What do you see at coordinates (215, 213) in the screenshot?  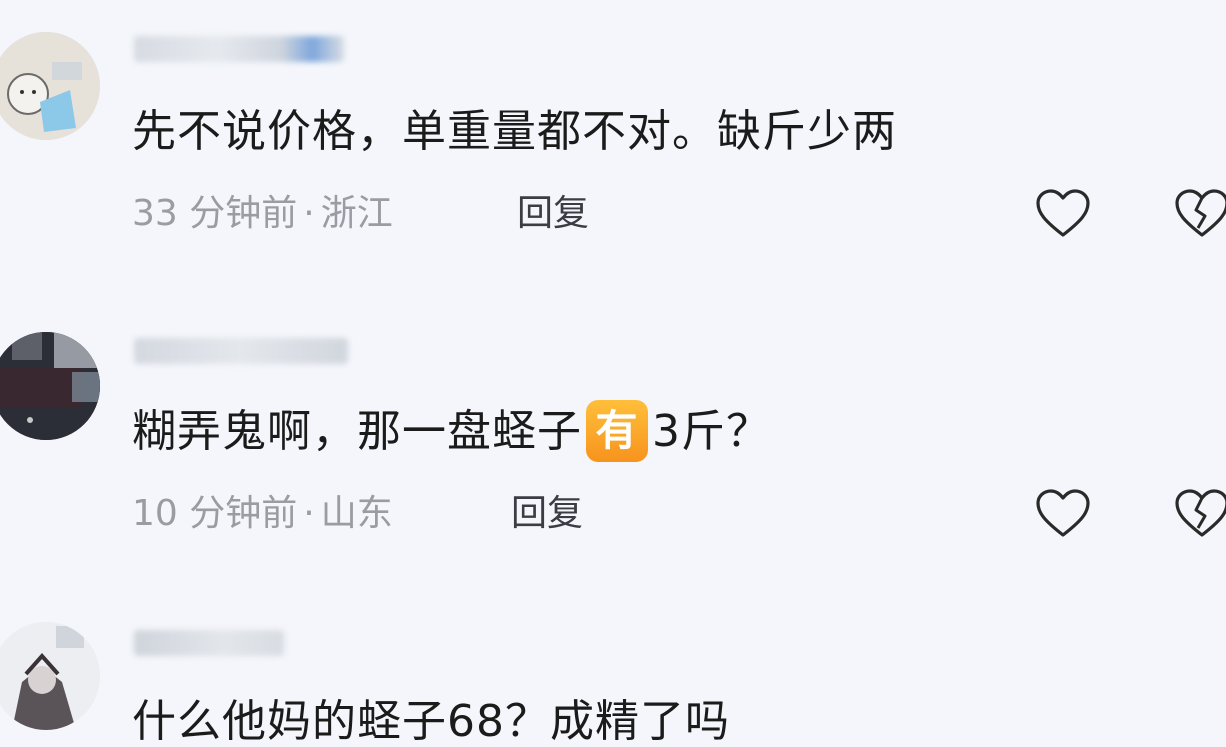 I see `comment-time: 33 分钟前` at bounding box center [215, 213].